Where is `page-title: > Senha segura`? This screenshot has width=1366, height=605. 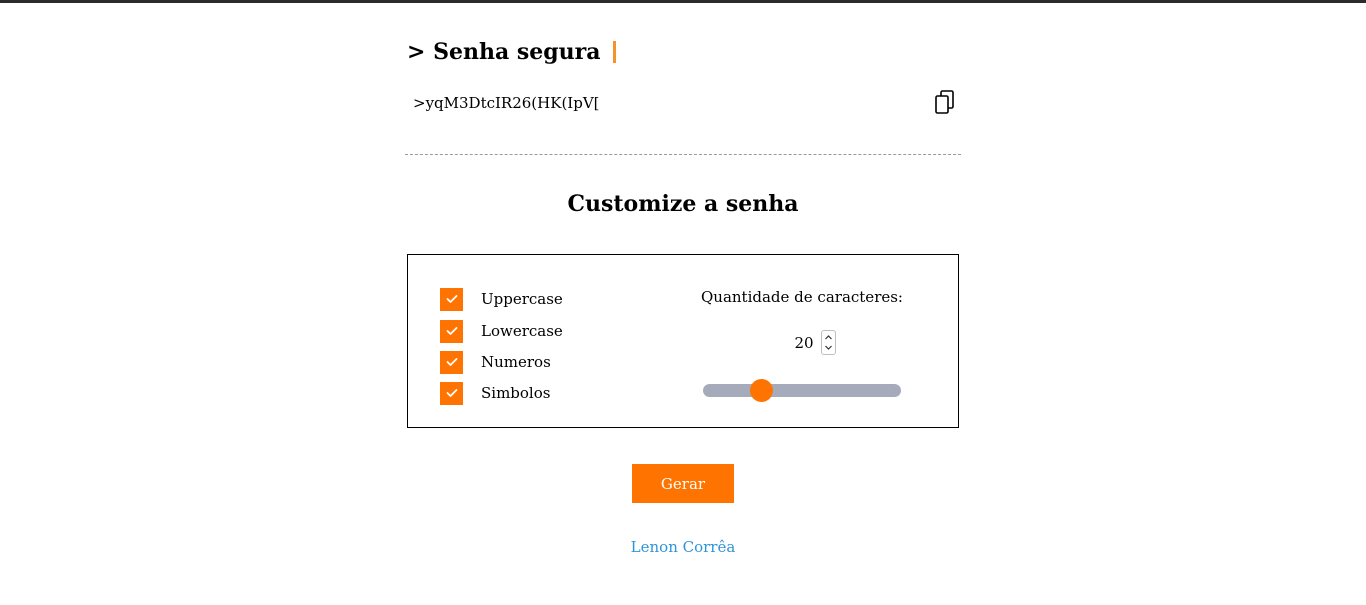 page-title: > Senha segura is located at coordinates (504, 52).